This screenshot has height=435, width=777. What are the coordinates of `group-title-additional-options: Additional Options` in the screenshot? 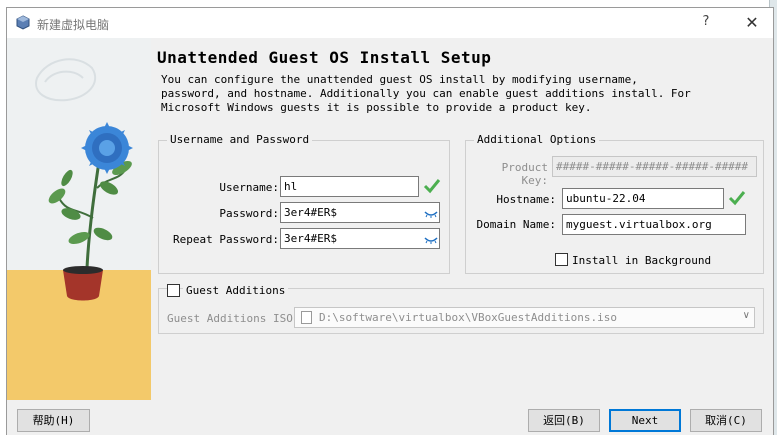 It's located at (537, 139).